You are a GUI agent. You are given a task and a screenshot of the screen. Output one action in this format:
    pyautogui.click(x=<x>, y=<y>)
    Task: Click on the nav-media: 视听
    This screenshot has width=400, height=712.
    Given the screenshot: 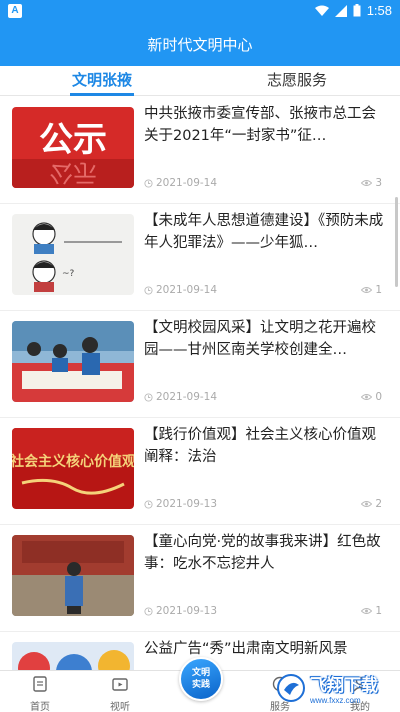 What is the action you would take?
    pyautogui.click(x=120, y=693)
    